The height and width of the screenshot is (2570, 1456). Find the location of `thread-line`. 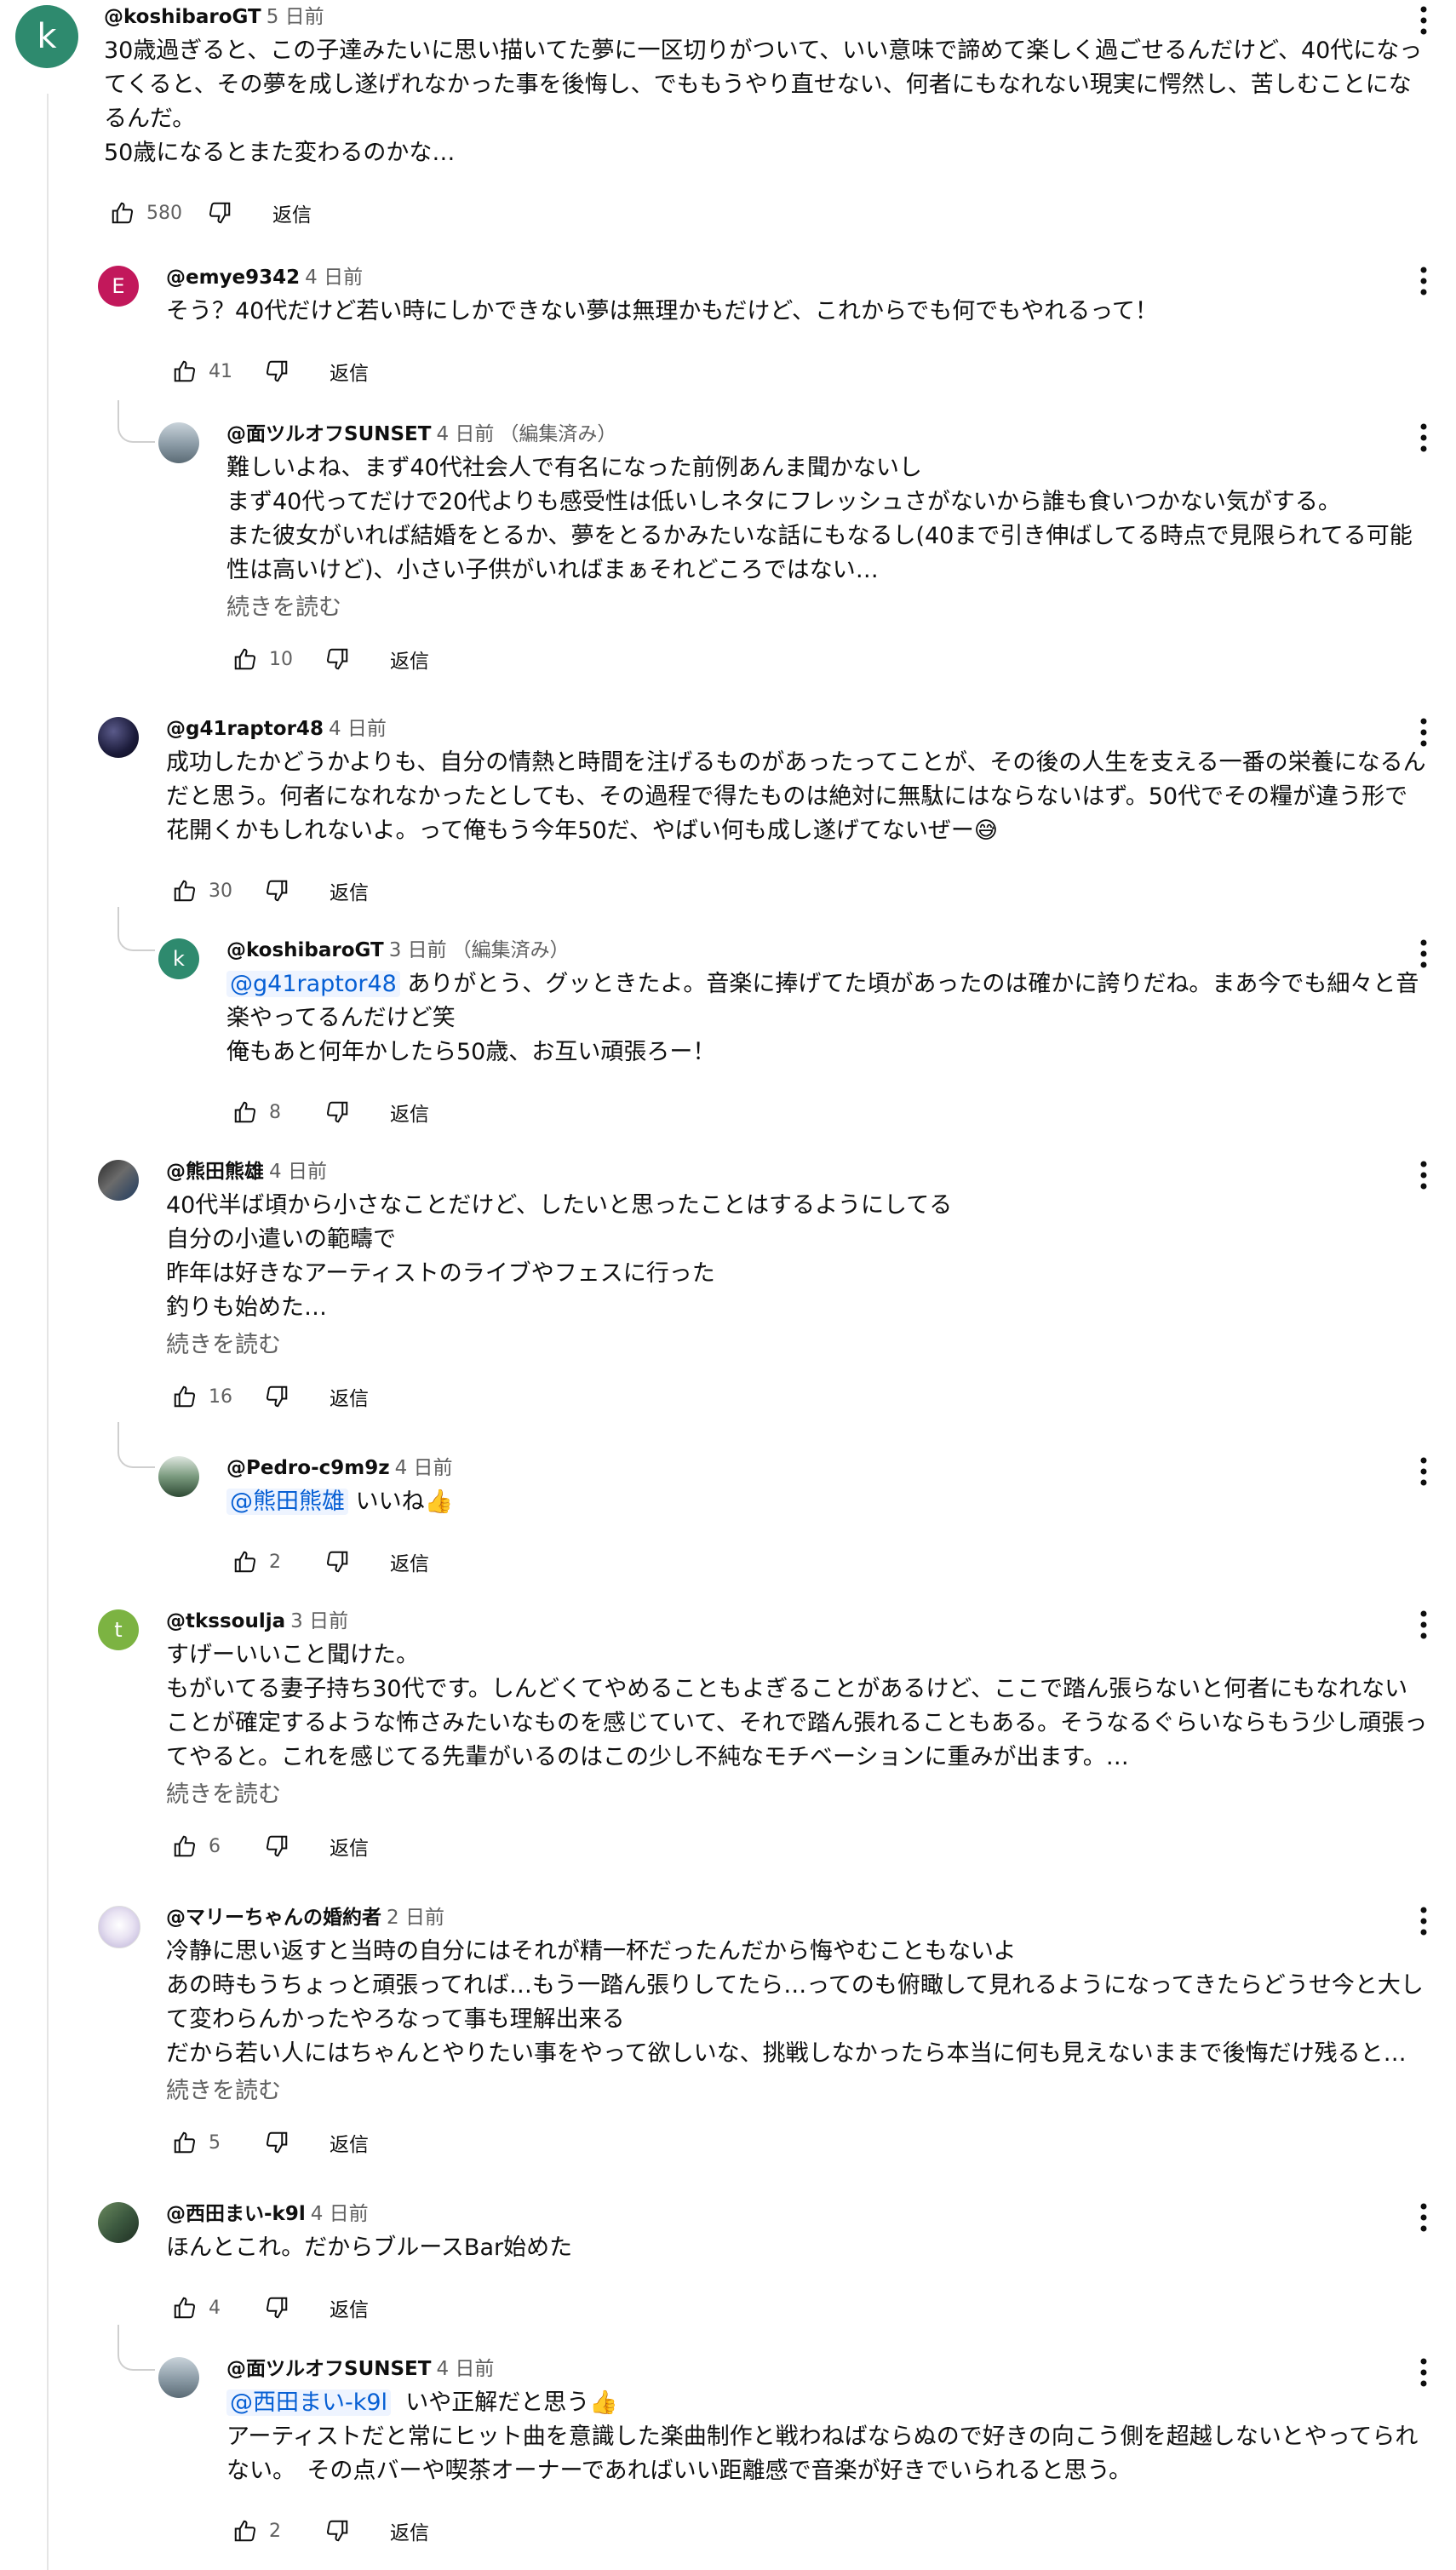

thread-line is located at coordinates (48, 1332).